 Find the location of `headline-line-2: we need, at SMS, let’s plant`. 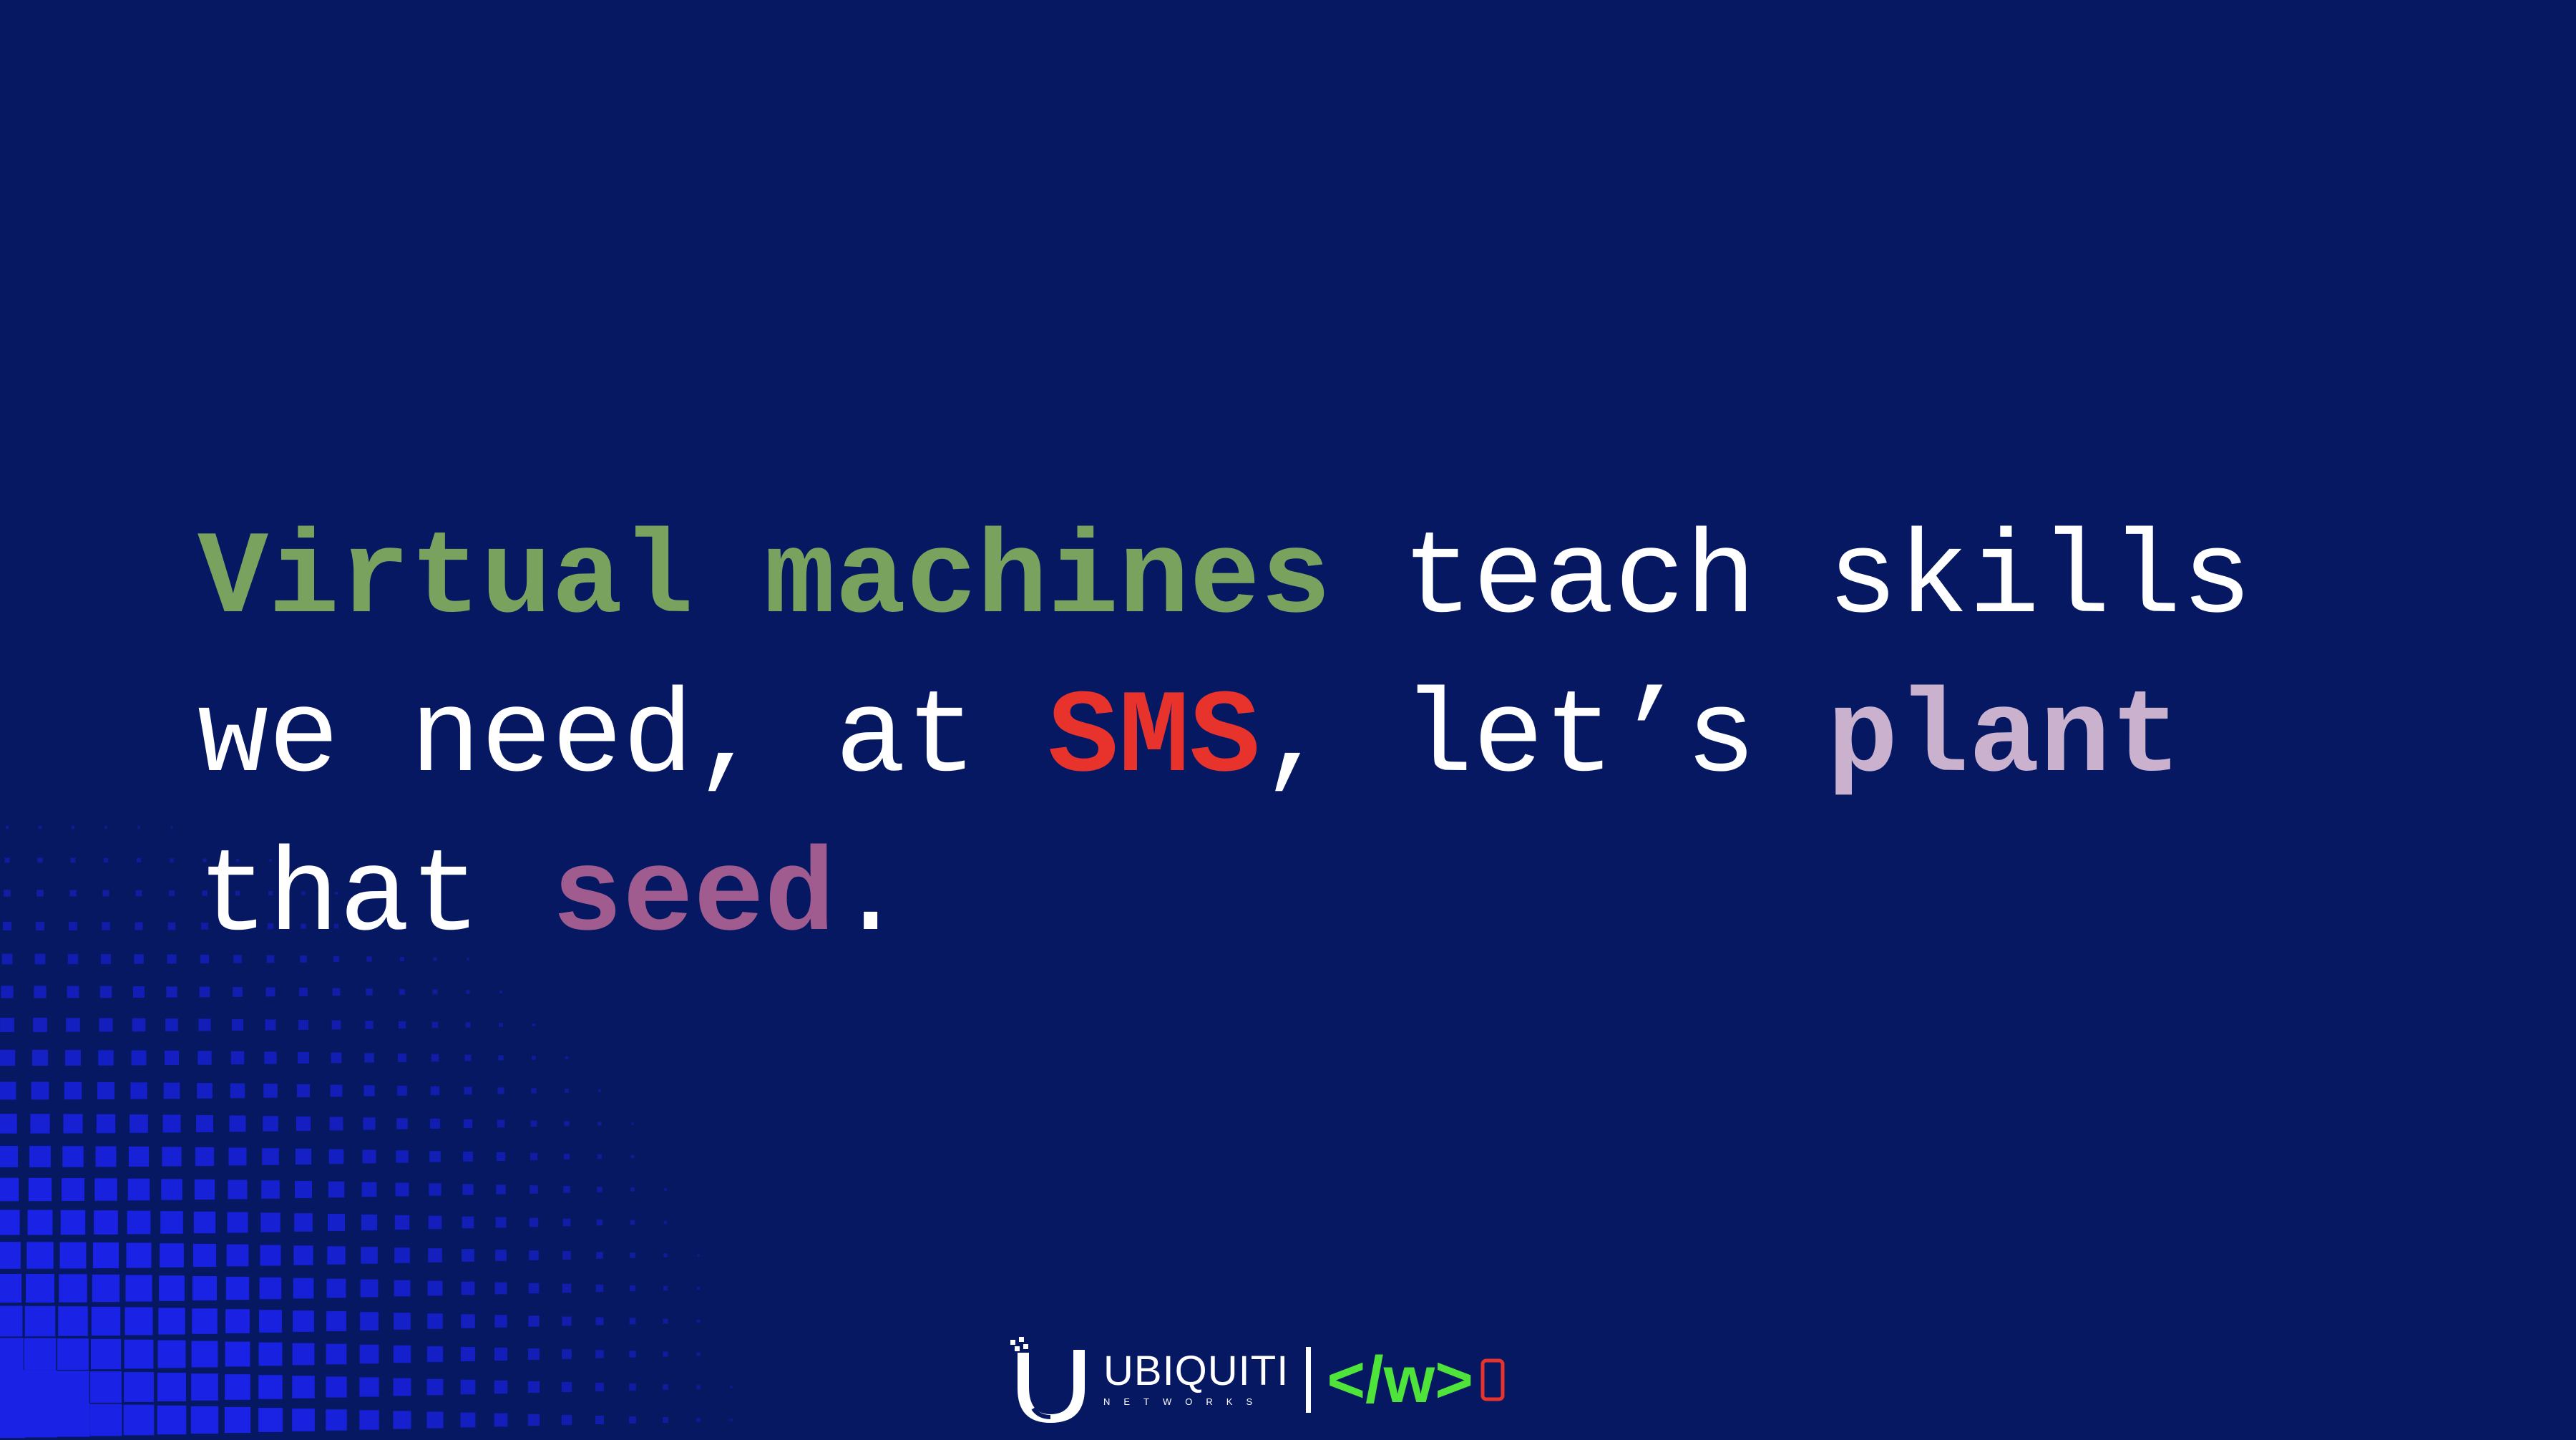

headline-line-2: we need, at SMS, let’s plant is located at coordinates (1306, 739).